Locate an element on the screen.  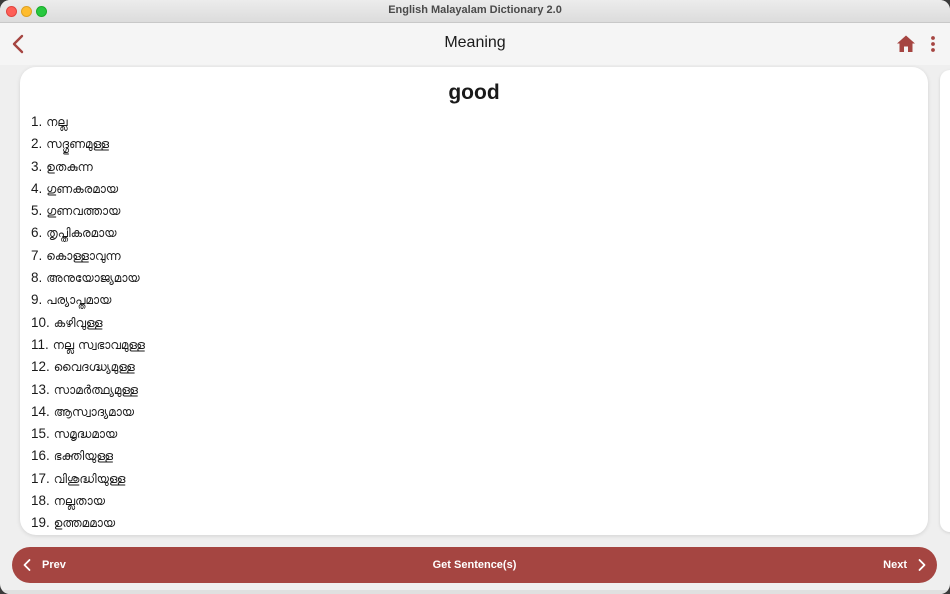
meaning-item: 6. തൃപ്തികരമായ is located at coordinates (88, 233).